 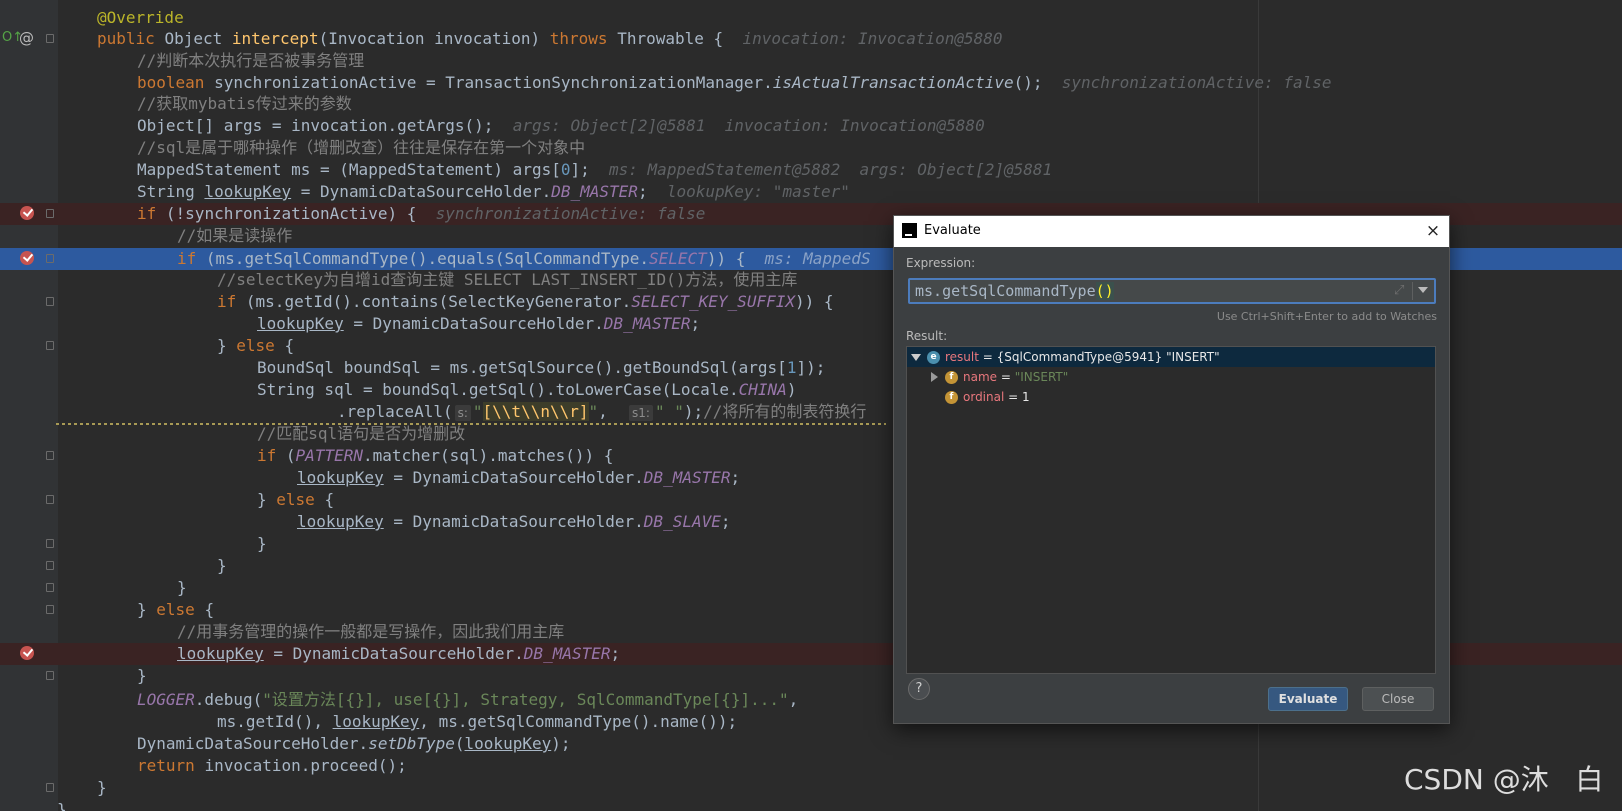 What do you see at coordinates (811, 766) in the screenshot?
I see `code-line: return invocation.proceed();` at bounding box center [811, 766].